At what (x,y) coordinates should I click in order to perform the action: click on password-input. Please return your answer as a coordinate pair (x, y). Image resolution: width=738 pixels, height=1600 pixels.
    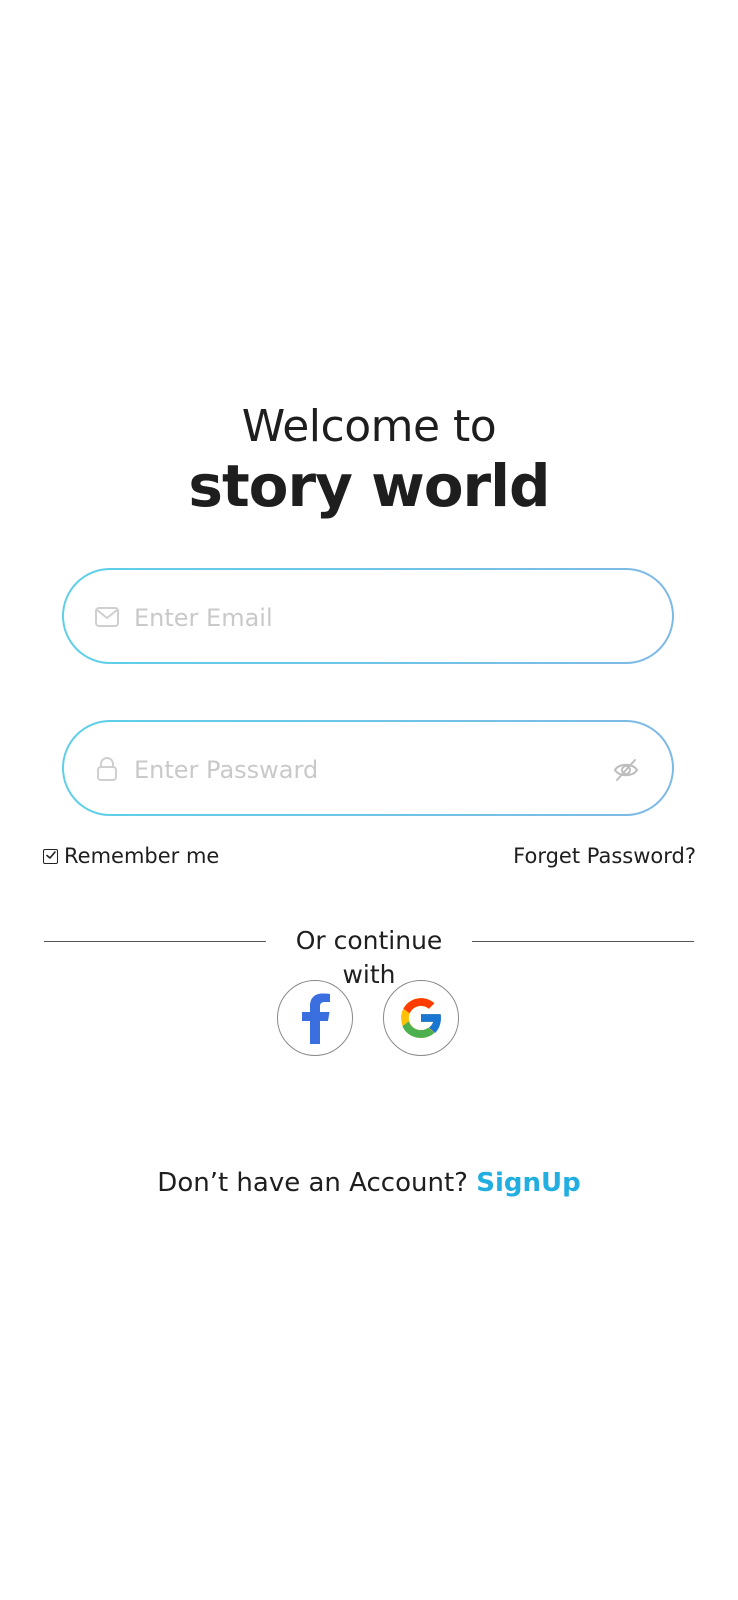
    Looking at the image, I should click on (354, 770).